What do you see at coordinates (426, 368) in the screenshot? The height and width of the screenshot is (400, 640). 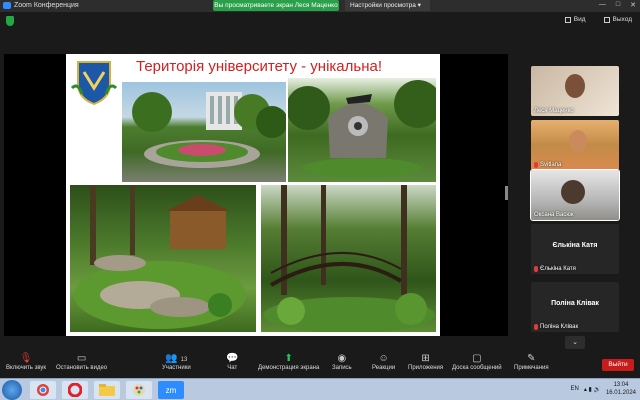 I see `apps-label: Приложения` at bounding box center [426, 368].